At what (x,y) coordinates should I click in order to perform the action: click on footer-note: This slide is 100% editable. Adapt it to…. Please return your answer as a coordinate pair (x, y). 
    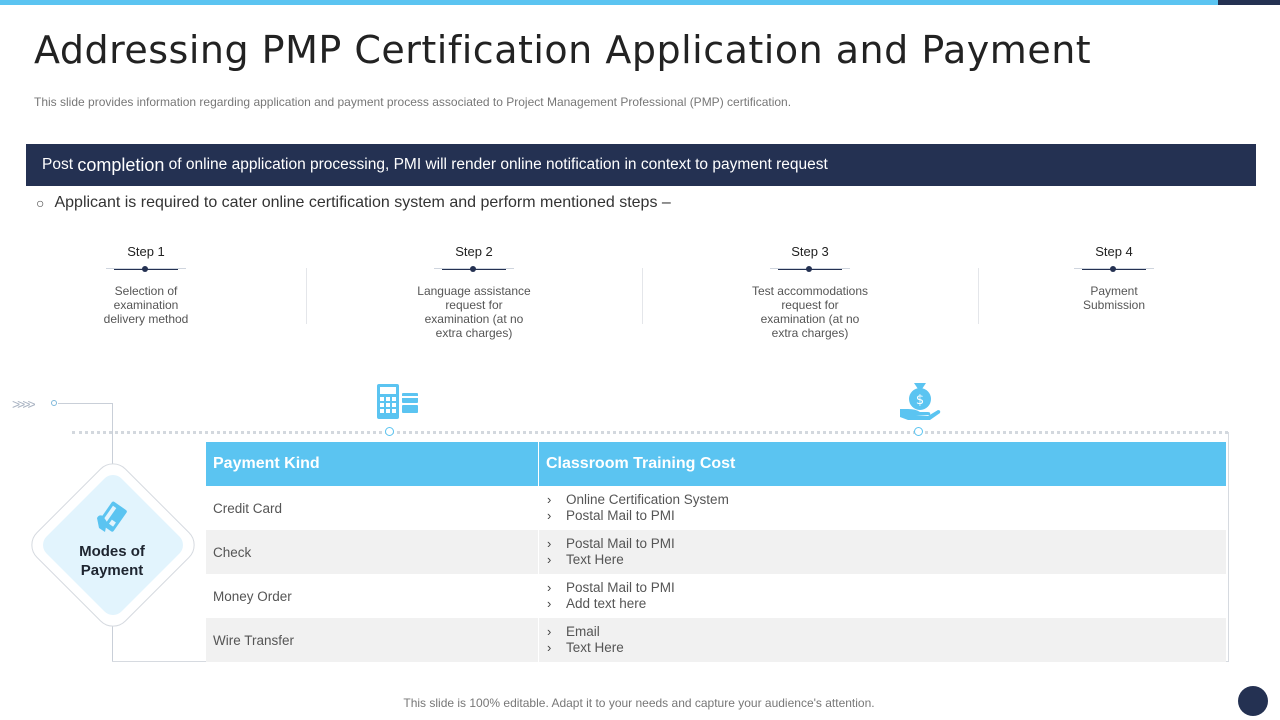
    Looking at the image, I should click on (639, 703).